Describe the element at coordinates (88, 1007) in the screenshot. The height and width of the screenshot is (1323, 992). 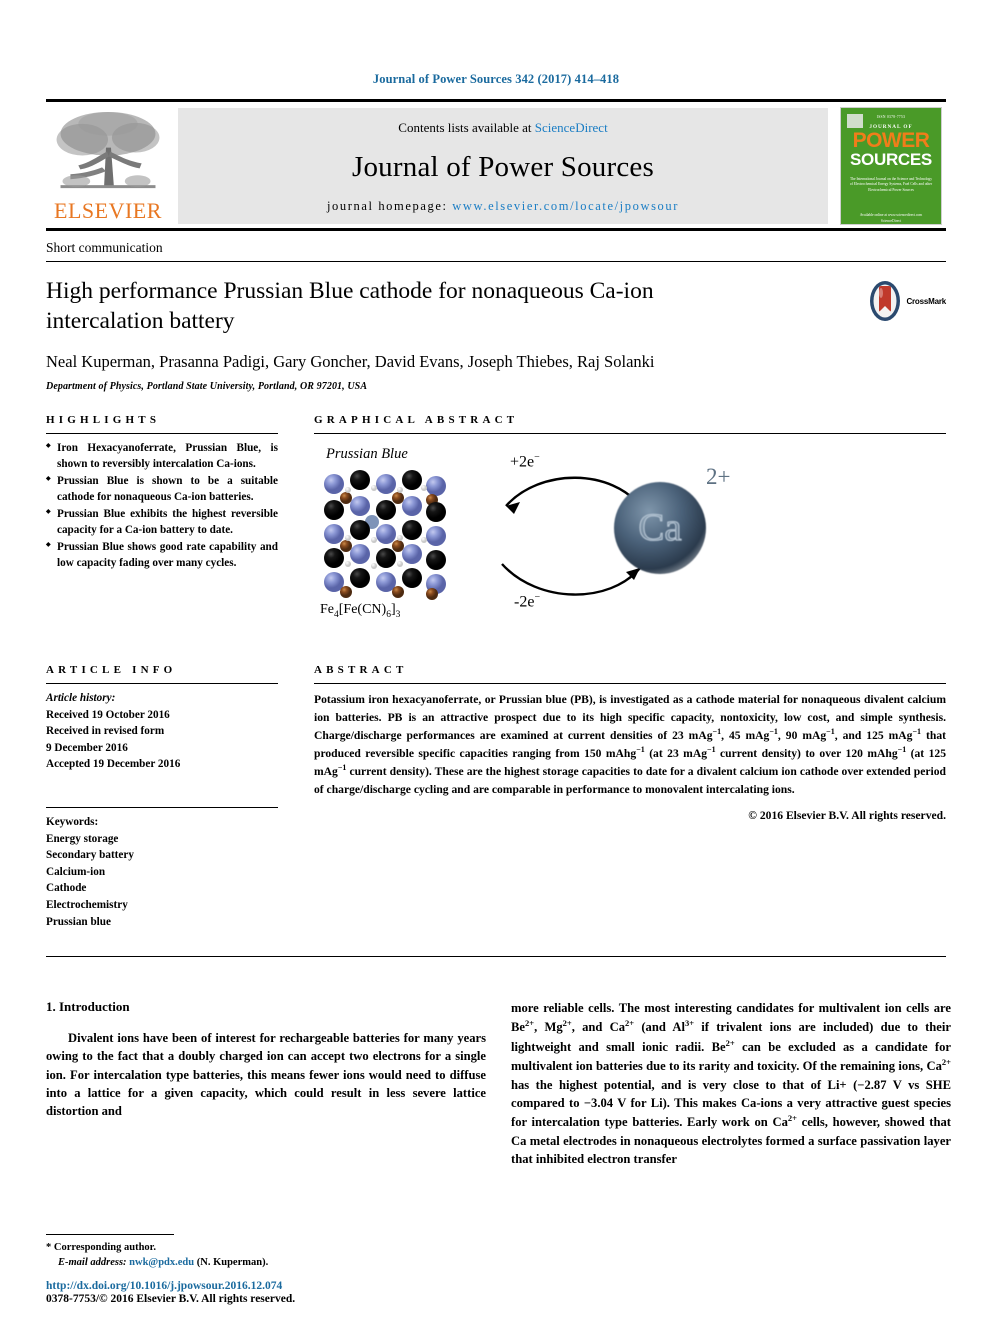
I see `section-heading-introduction: 1. Introduction` at that location.